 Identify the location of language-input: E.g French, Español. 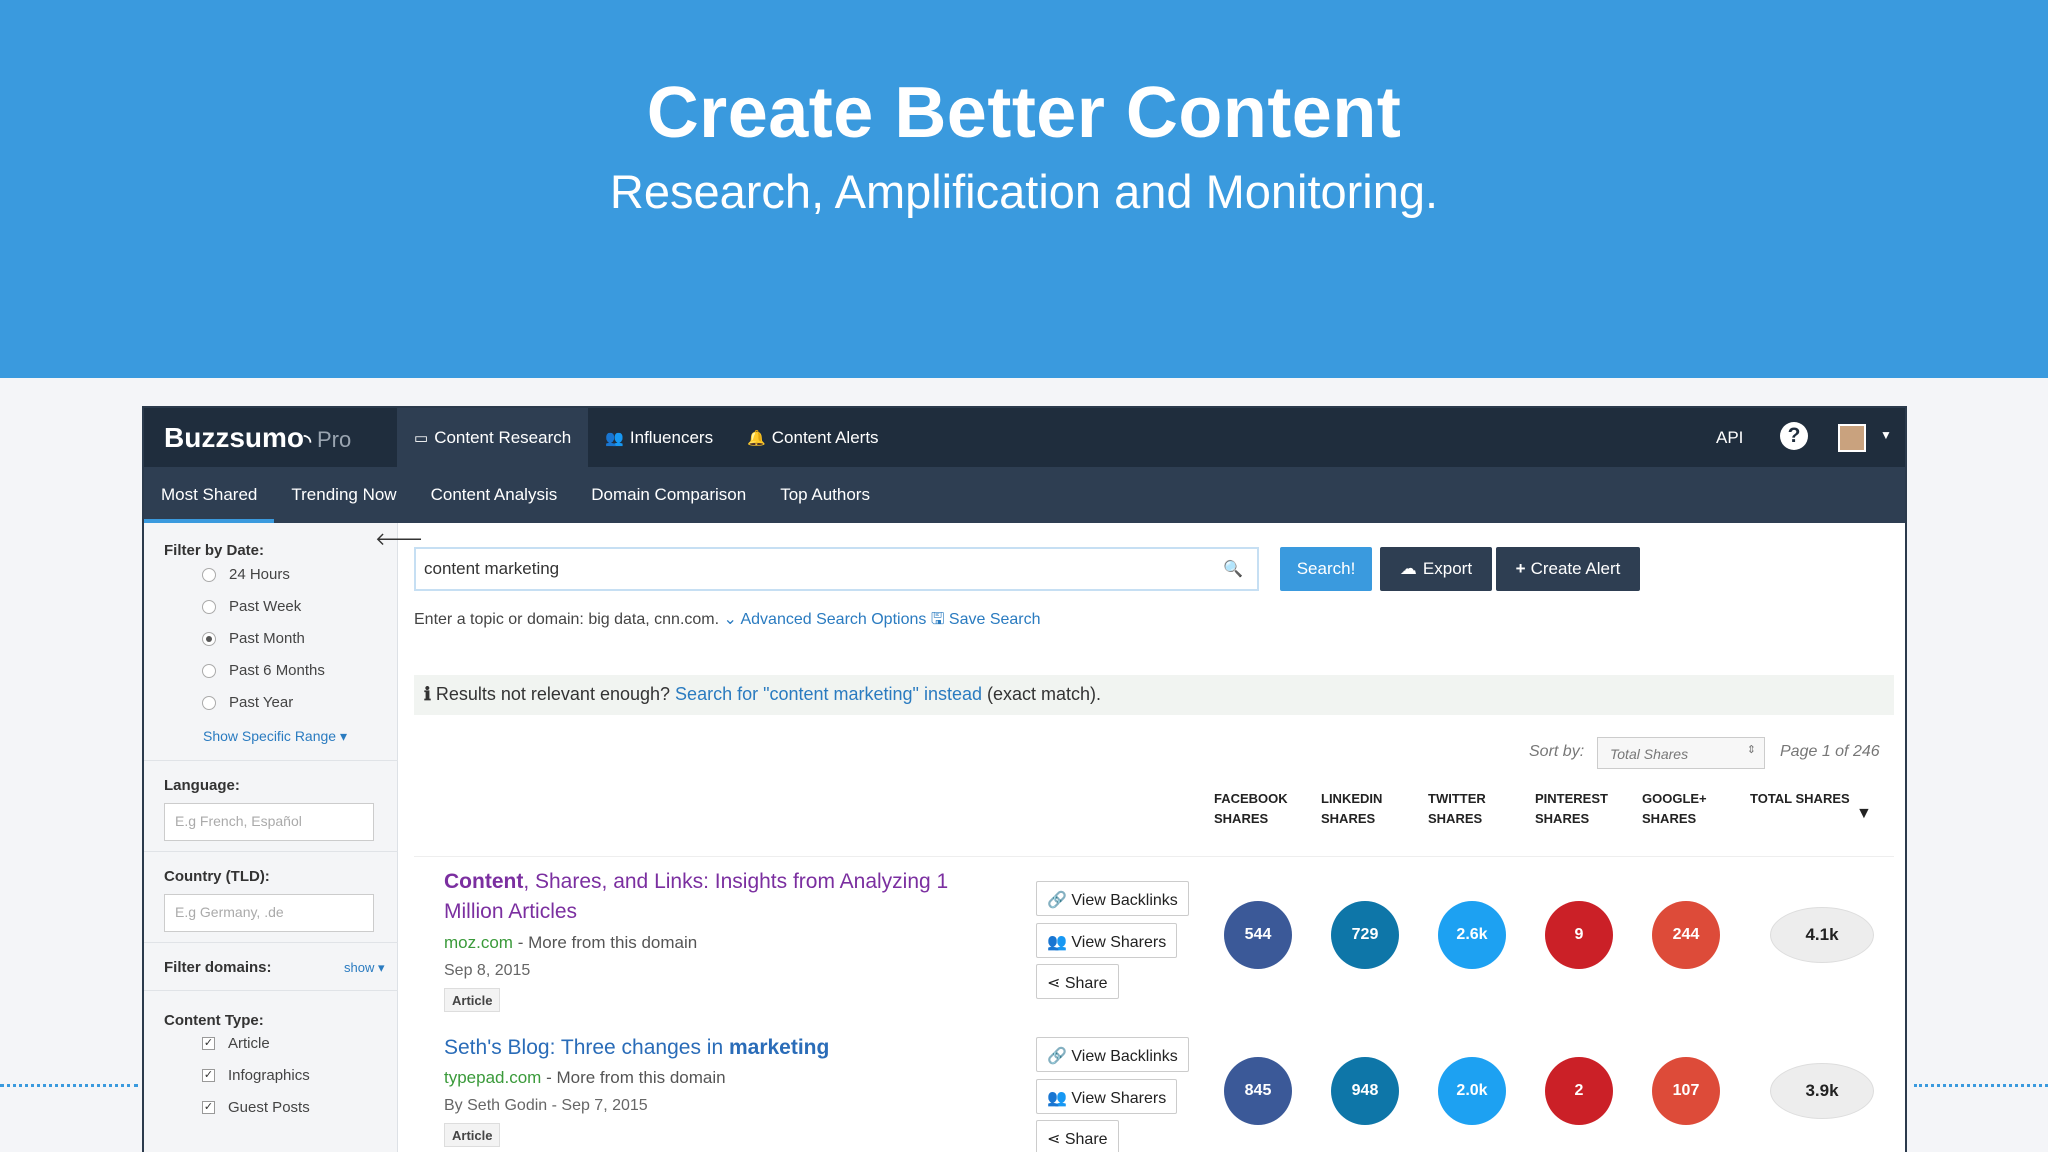
(269, 822).